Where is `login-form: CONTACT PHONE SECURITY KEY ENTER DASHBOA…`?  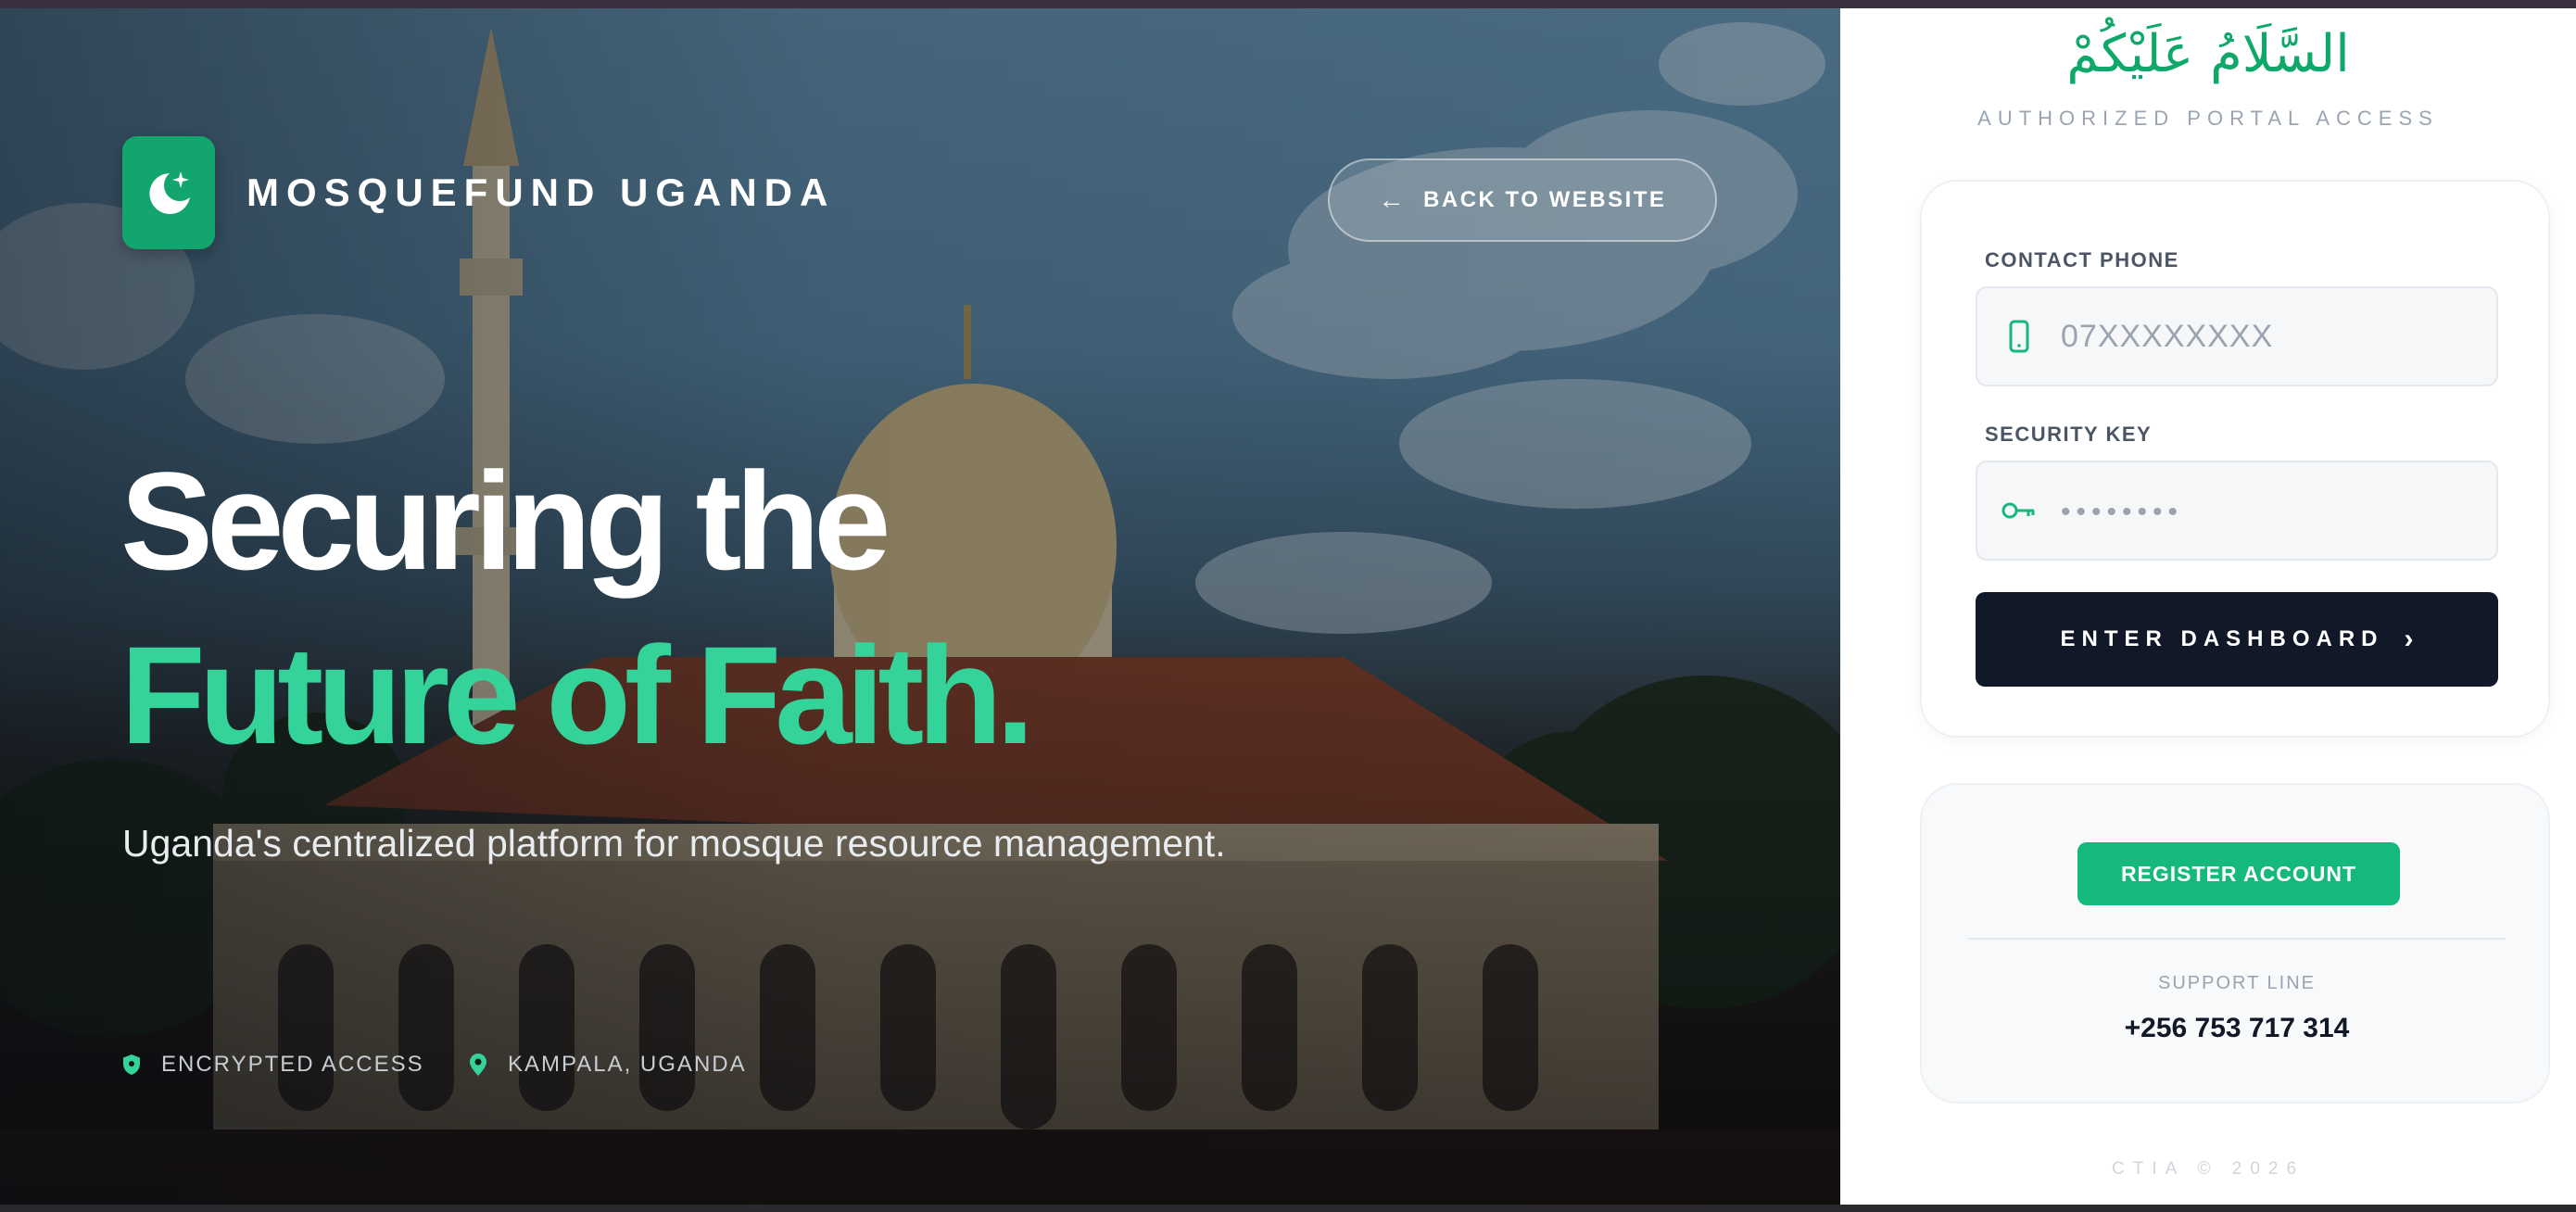 login-form: CONTACT PHONE SECURITY KEY ENTER DASHBOA… is located at coordinates (2235, 459).